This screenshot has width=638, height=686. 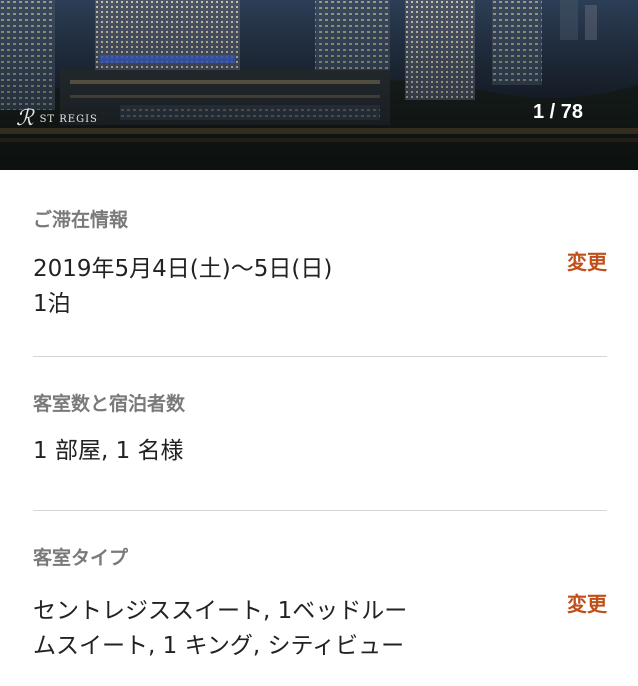 I want to click on room-type-line-2: ムスイート, 1 キング, シティビュー, so click(x=219, y=646).